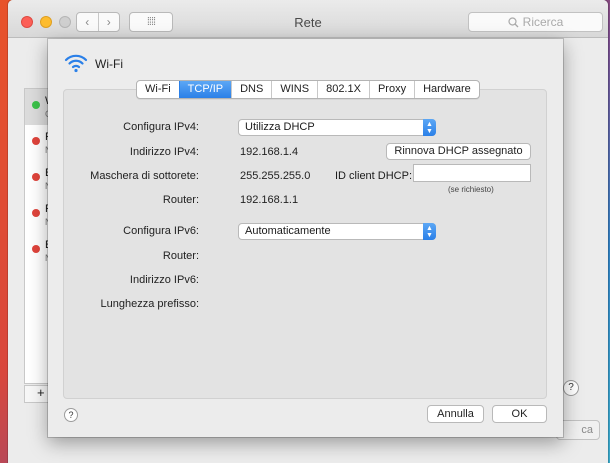 This screenshot has height=463, width=610. I want to click on configure-ipv6-label: Configura IPv6:, so click(161, 231).